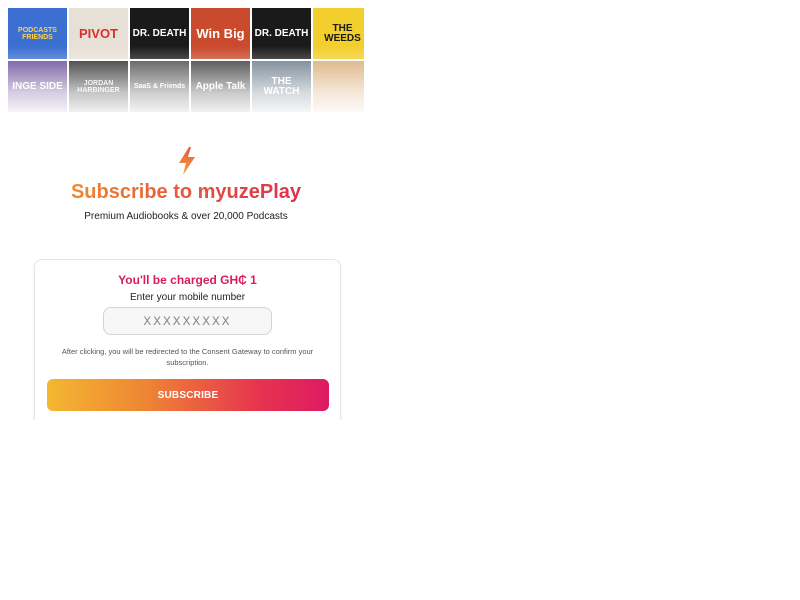  Describe the element at coordinates (37, 33) in the screenshot. I see `podcast-cover-title: PODCASTS FRIENDS` at that location.